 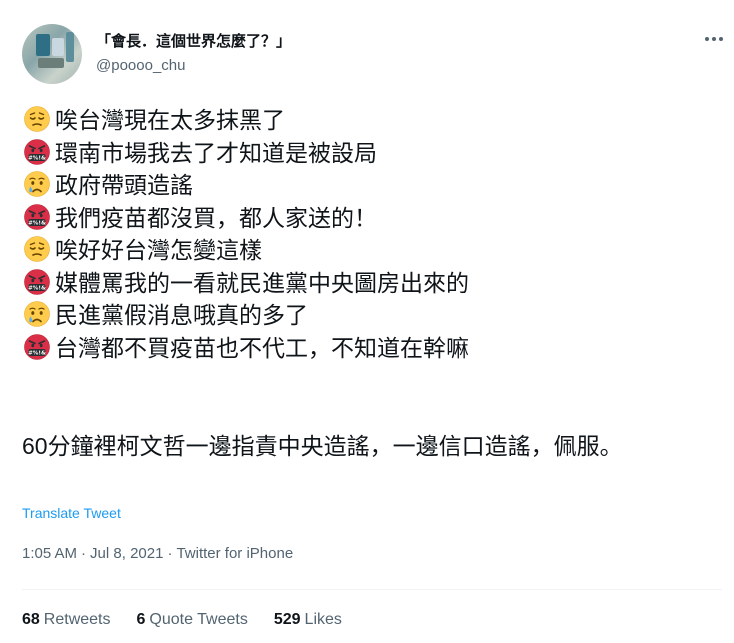 I want to click on tweet-line: #%!& 環南市場我去了才知道是被設局, so click(x=372, y=153).